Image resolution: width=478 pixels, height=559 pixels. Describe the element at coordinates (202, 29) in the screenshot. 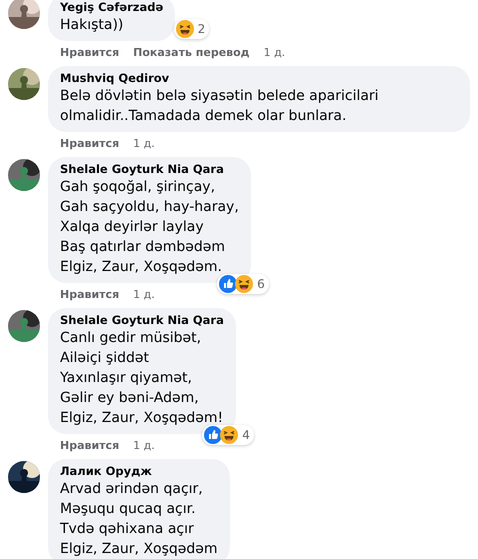

I see `reaction-count: 2` at that location.